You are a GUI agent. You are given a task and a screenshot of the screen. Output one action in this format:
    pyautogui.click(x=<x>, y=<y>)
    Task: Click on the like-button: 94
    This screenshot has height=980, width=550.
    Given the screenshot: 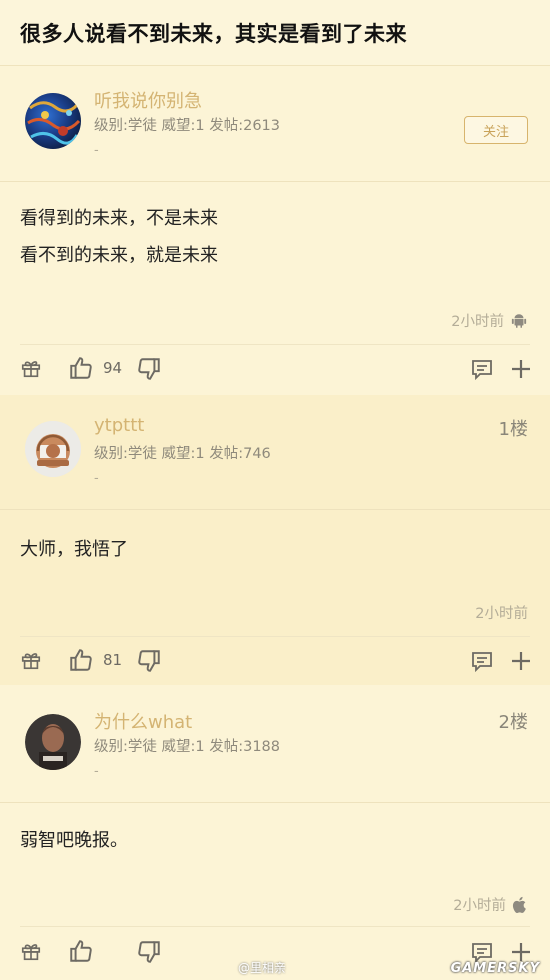 What is the action you would take?
    pyautogui.click(x=95, y=368)
    